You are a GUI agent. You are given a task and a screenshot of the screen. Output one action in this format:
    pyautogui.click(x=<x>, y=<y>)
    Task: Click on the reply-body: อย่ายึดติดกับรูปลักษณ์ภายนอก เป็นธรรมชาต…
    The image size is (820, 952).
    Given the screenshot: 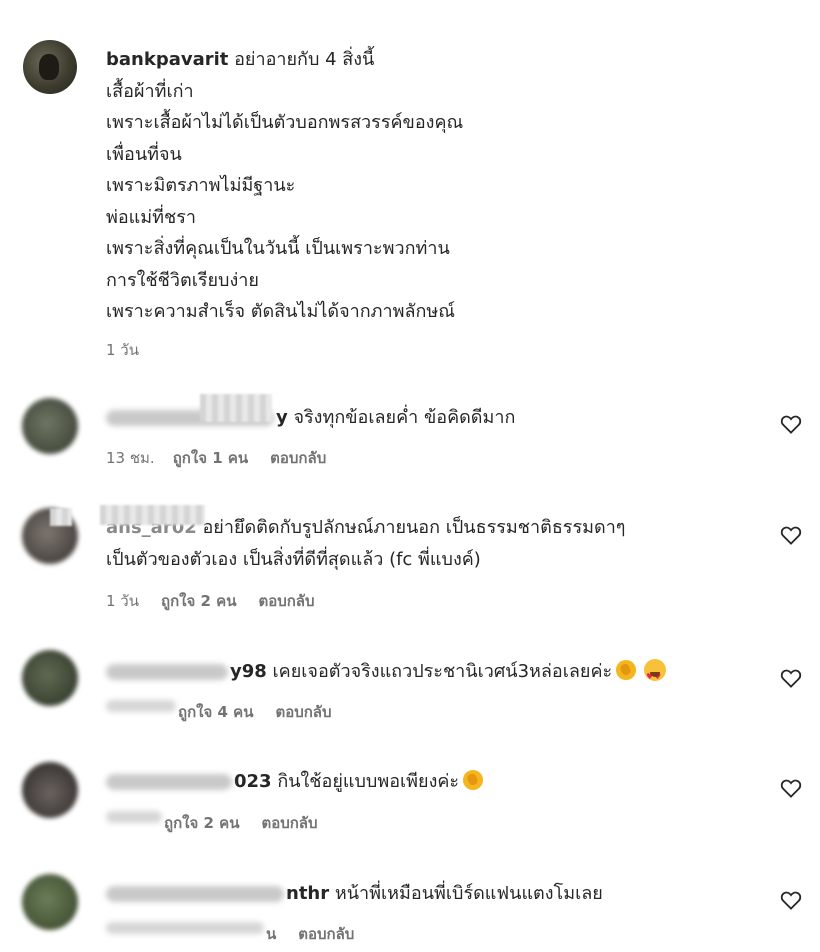 What is the action you would take?
    pyautogui.click(x=414, y=527)
    